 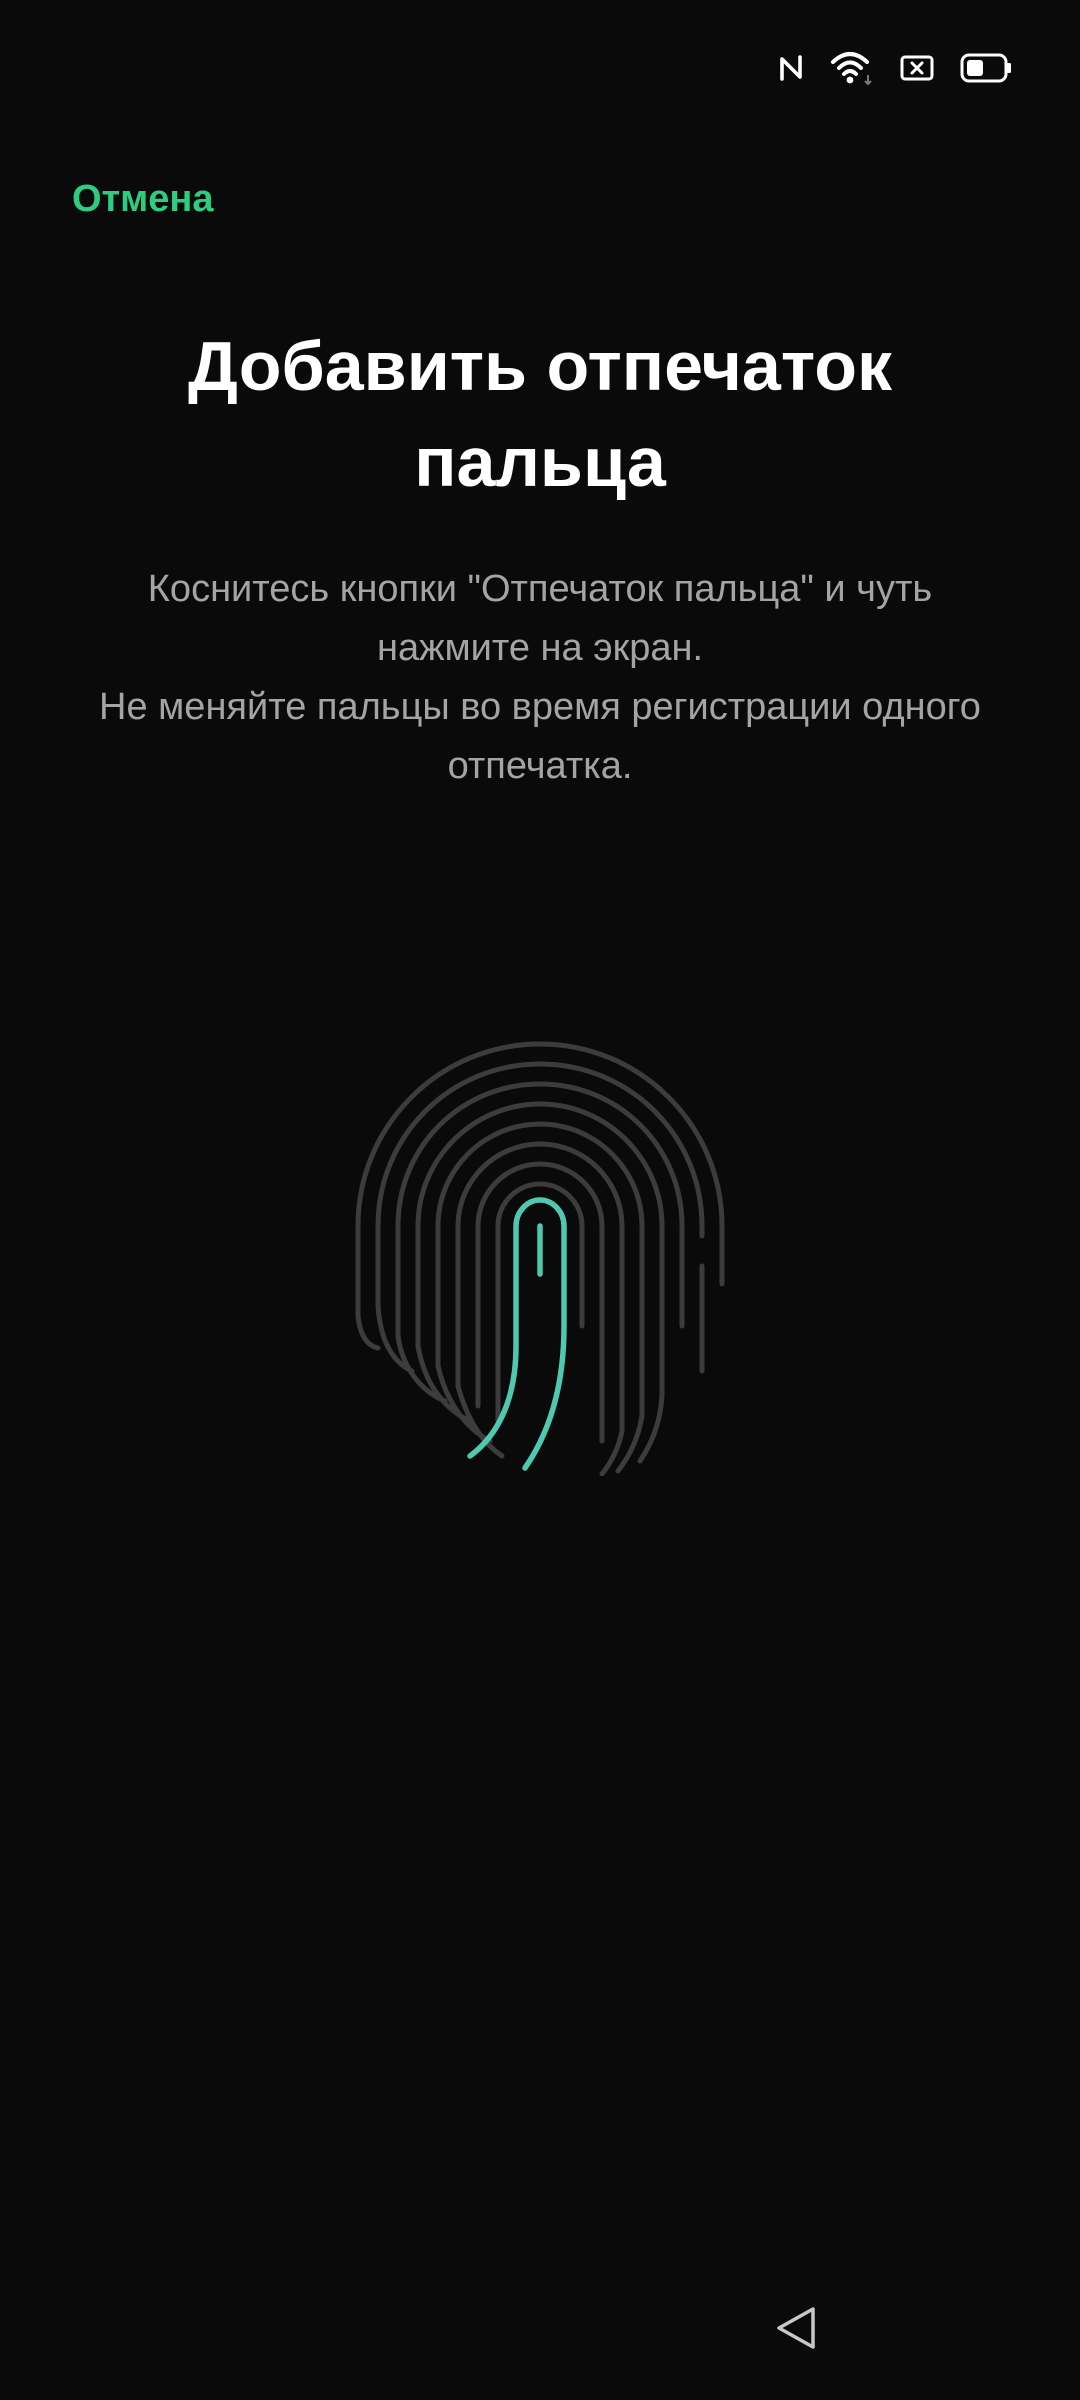 I want to click on back-button, so click(x=796, y=2330).